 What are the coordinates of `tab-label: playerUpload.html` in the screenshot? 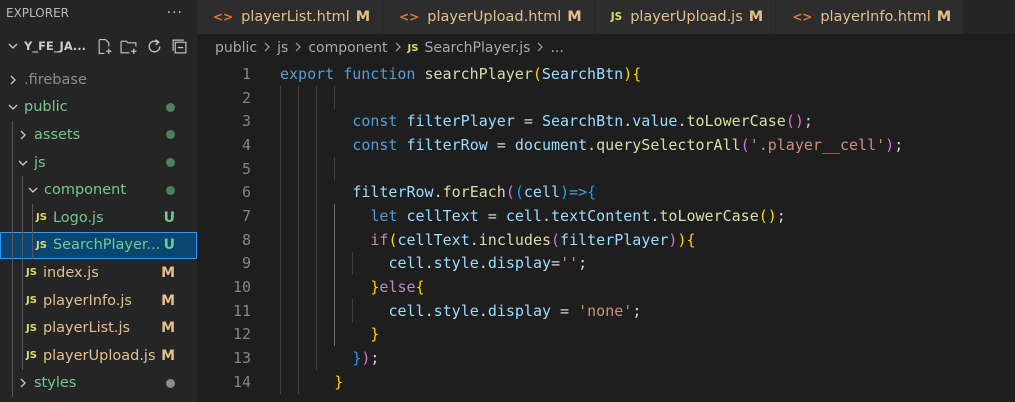 It's located at (494, 17).